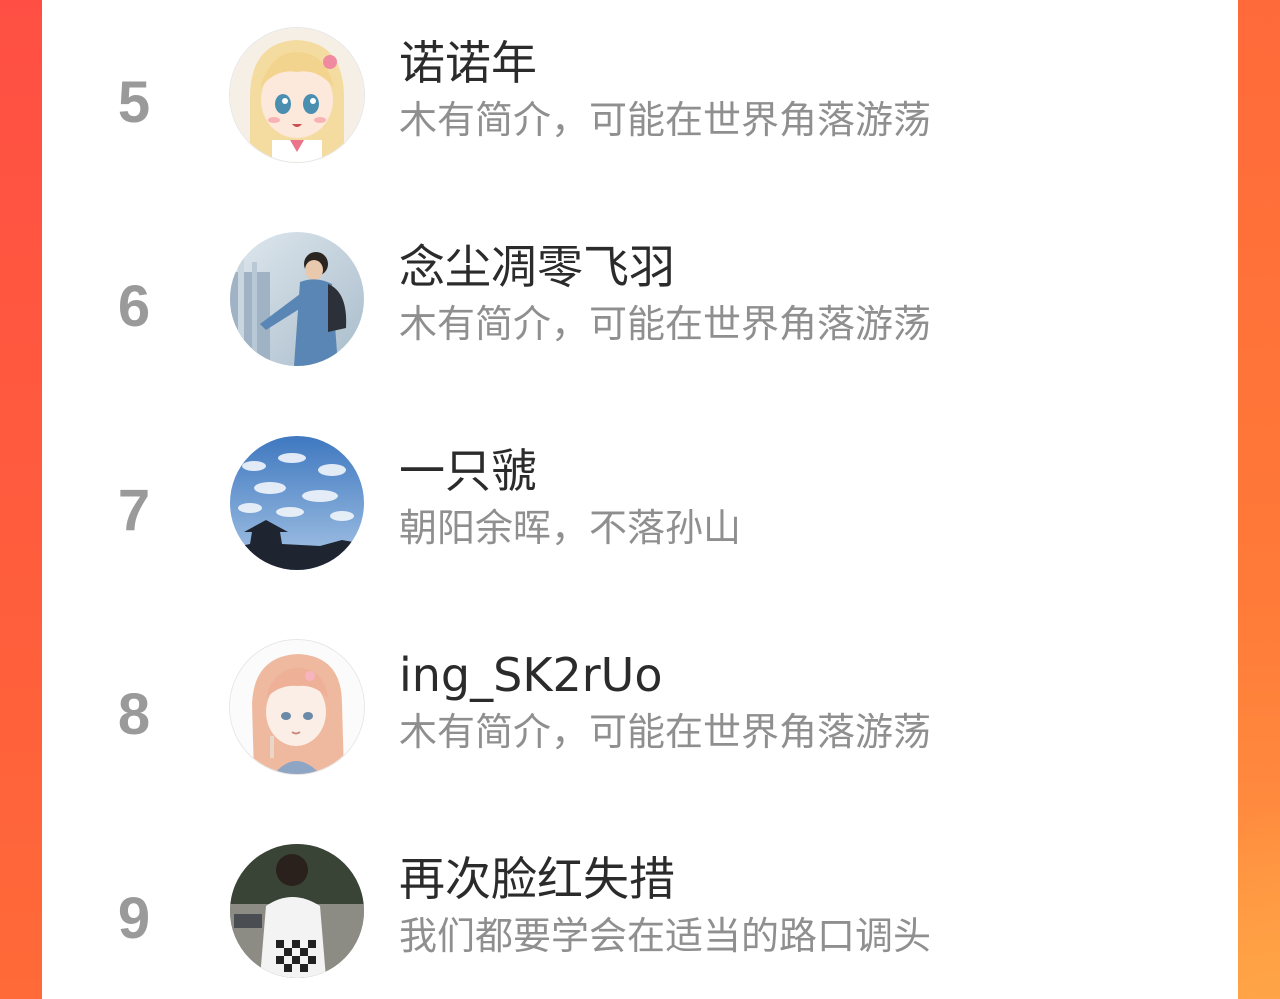 This screenshot has height=999, width=1280. I want to click on sketch-girl-avatar-icon, so click(297, 707).